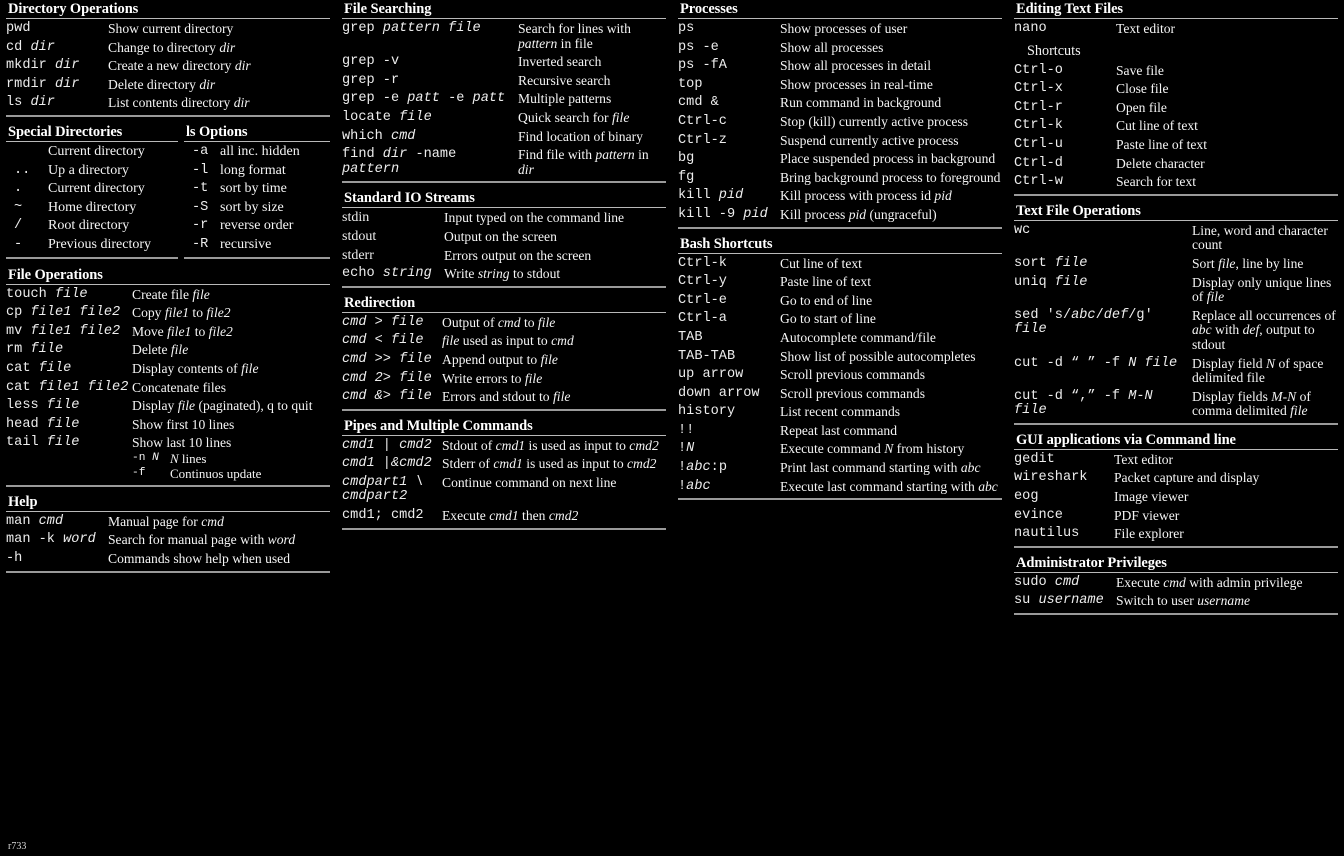 The image size is (1344, 856). I want to click on command-cell: -h, so click(14, 559).